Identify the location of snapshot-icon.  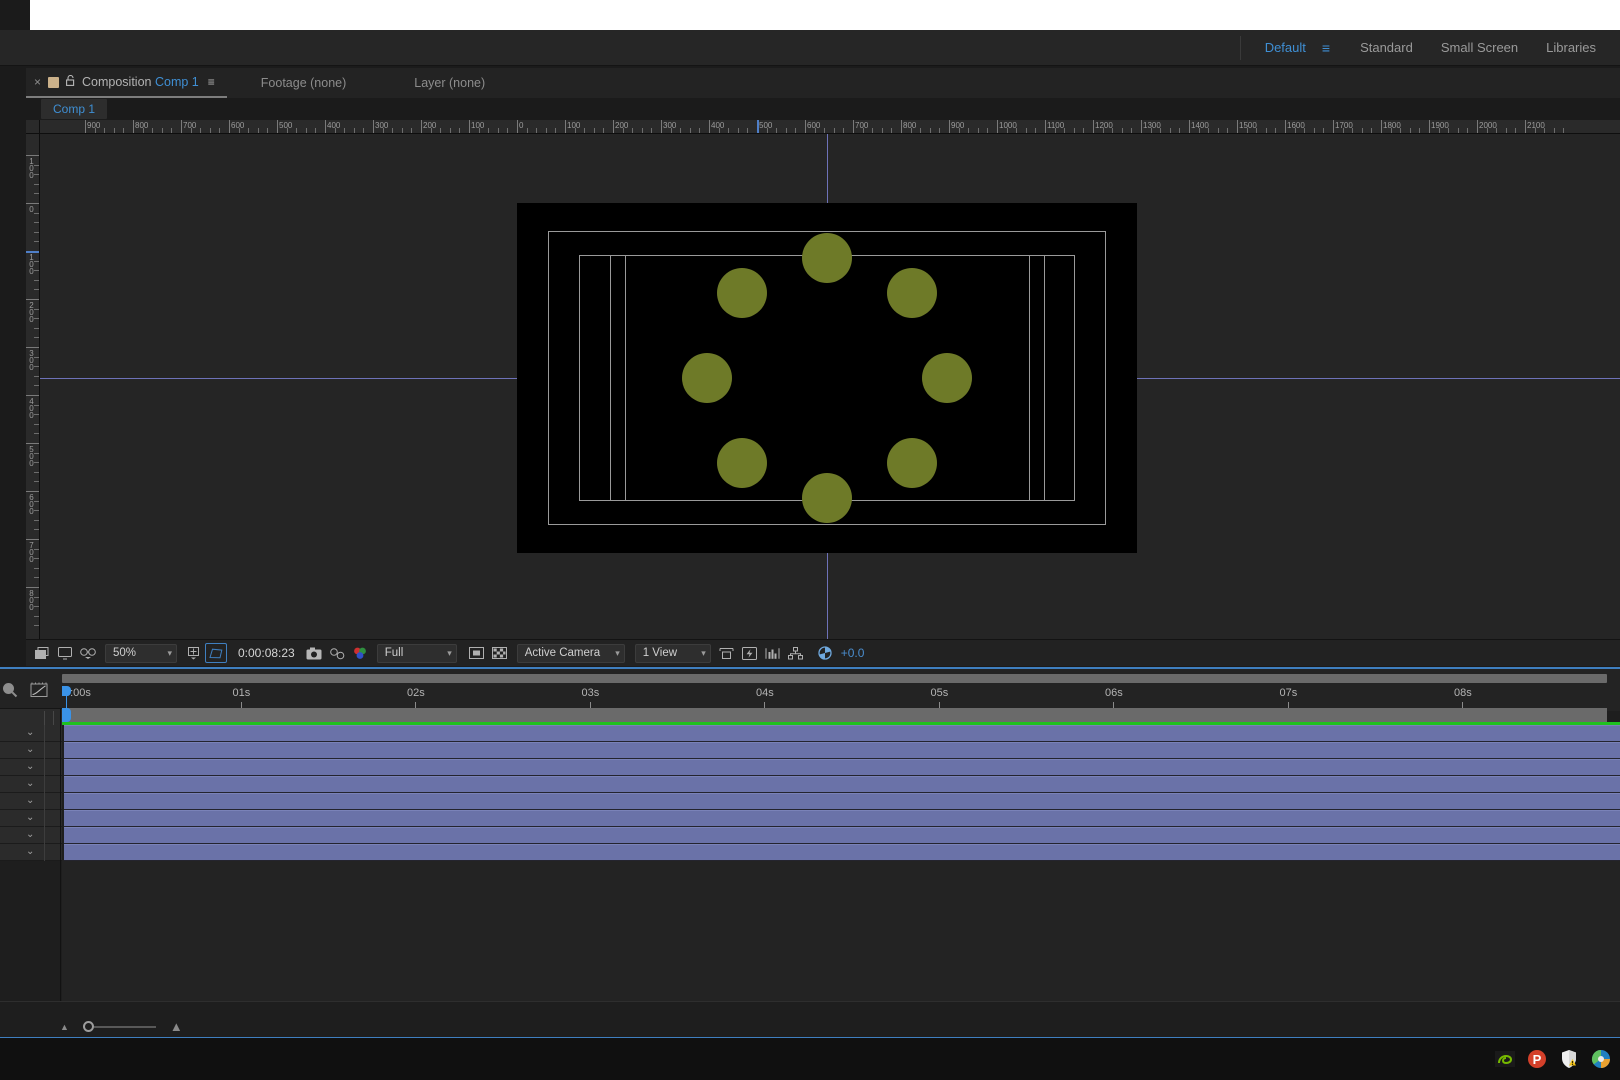
(314, 653).